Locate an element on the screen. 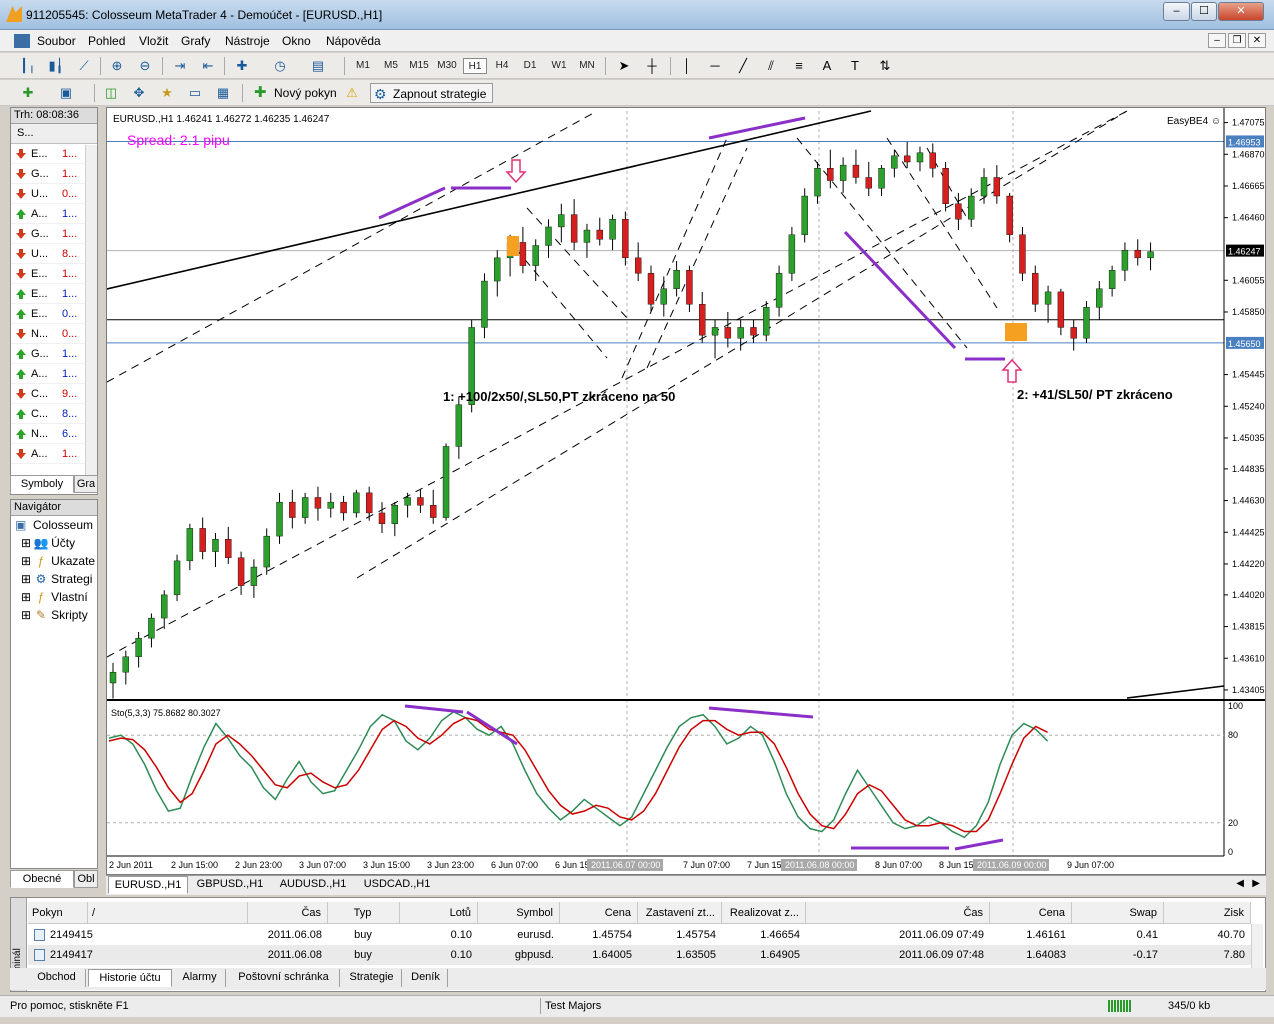 This screenshot has height=1024, width=1274. trendline-icon: ╱ is located at coordinates (743, 66).